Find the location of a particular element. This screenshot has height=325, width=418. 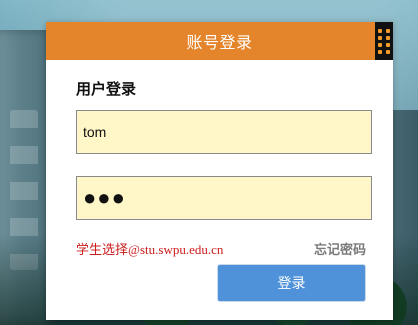

password-input: ●●● is located at coordinates (224, 198).